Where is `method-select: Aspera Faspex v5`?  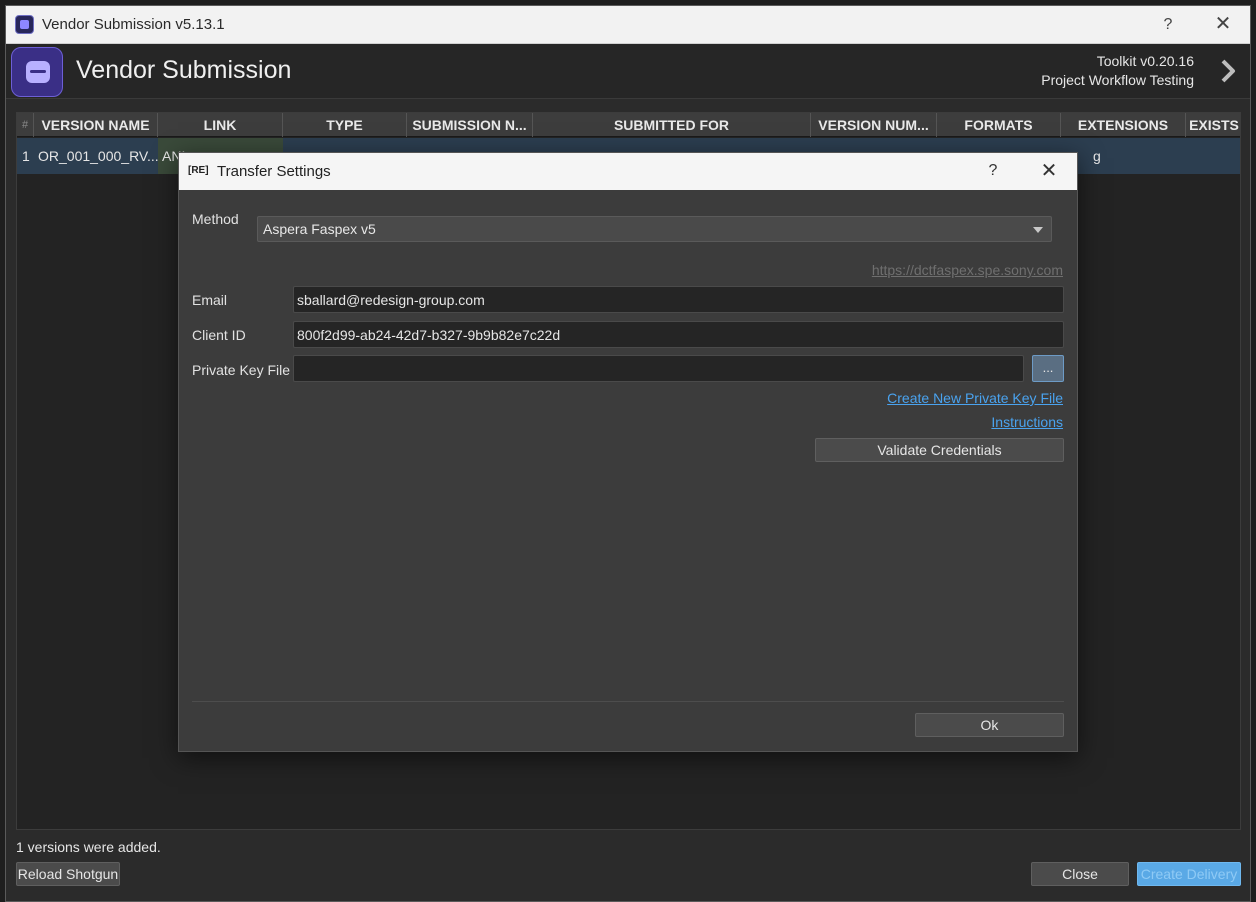 method-select: Aspera Faspex v5 is located at coordinates (654, 229).